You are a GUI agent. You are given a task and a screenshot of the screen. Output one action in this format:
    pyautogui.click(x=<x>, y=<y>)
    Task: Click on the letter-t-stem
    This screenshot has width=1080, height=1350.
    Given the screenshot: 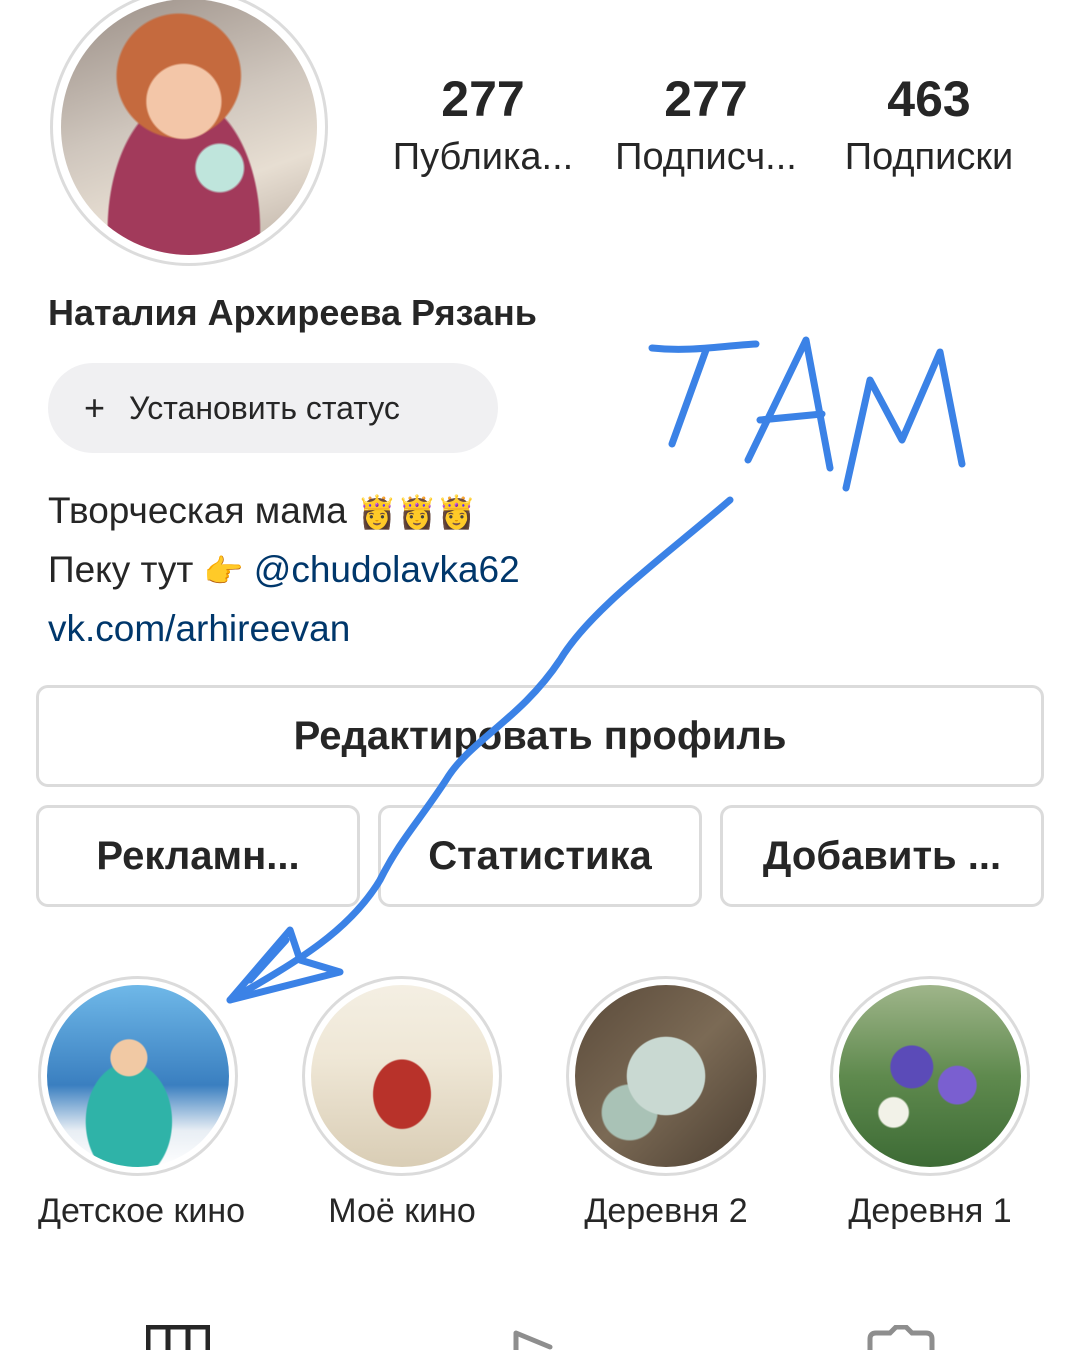 What is the action you would take?
    pyautogui.click(x=689, y=397)
    